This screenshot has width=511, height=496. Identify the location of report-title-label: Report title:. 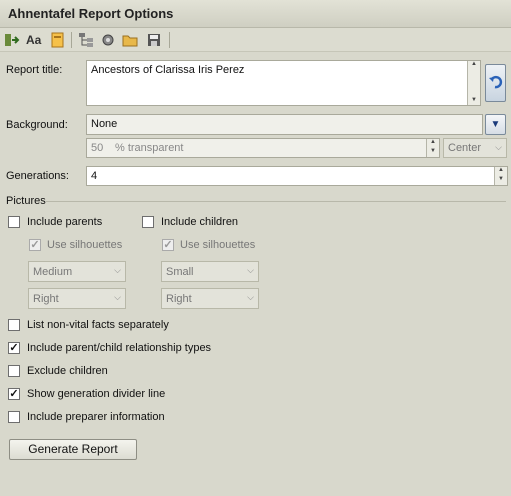
(34, 70).